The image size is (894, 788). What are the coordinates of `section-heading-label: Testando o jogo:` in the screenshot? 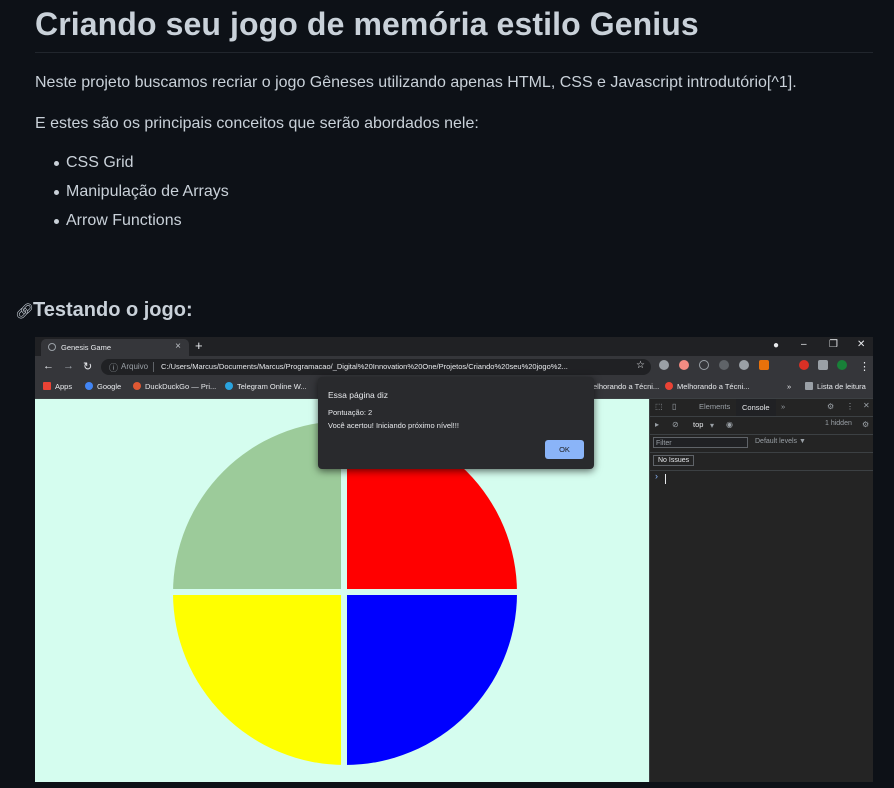 It's located at (113, 310).